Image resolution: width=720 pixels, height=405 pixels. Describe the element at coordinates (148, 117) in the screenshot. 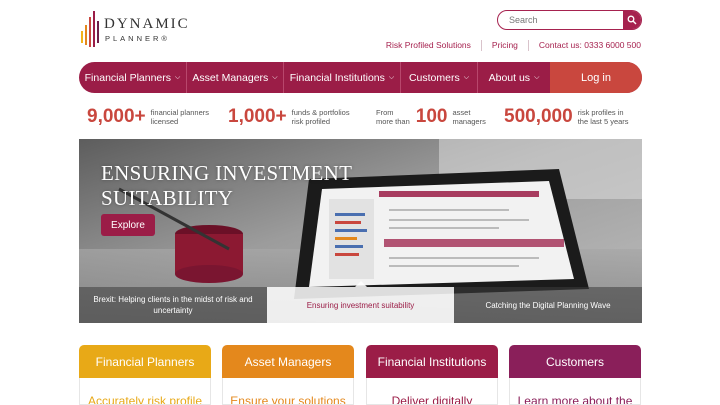

I see `stat-financial-planners: 9,000+ financial planners licensed` at that location.